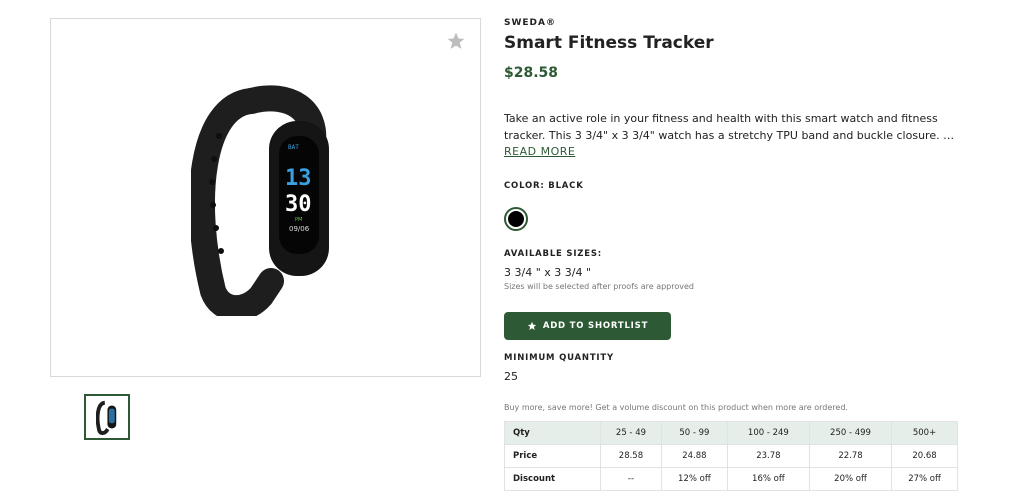 Image resolution: width=1024 pixels, height=500 pixels. I want to click on min-qty-label: MINIMUM QUANTITY, so click(559, 358).